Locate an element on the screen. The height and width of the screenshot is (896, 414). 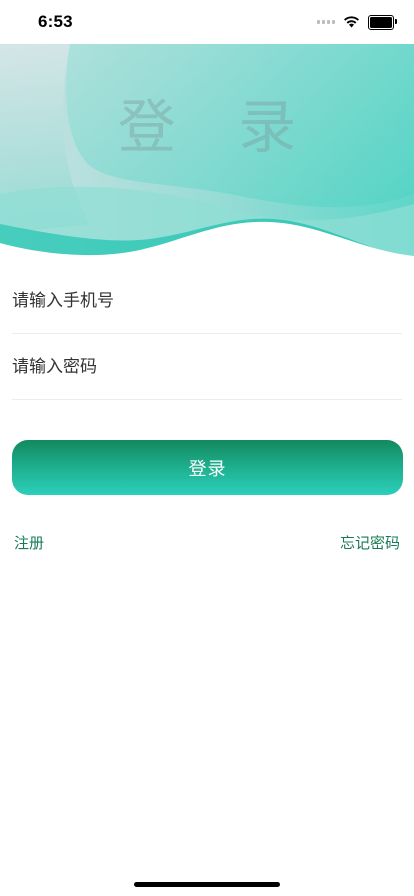
login-button: 登录 is located at coordinates (207, 467).